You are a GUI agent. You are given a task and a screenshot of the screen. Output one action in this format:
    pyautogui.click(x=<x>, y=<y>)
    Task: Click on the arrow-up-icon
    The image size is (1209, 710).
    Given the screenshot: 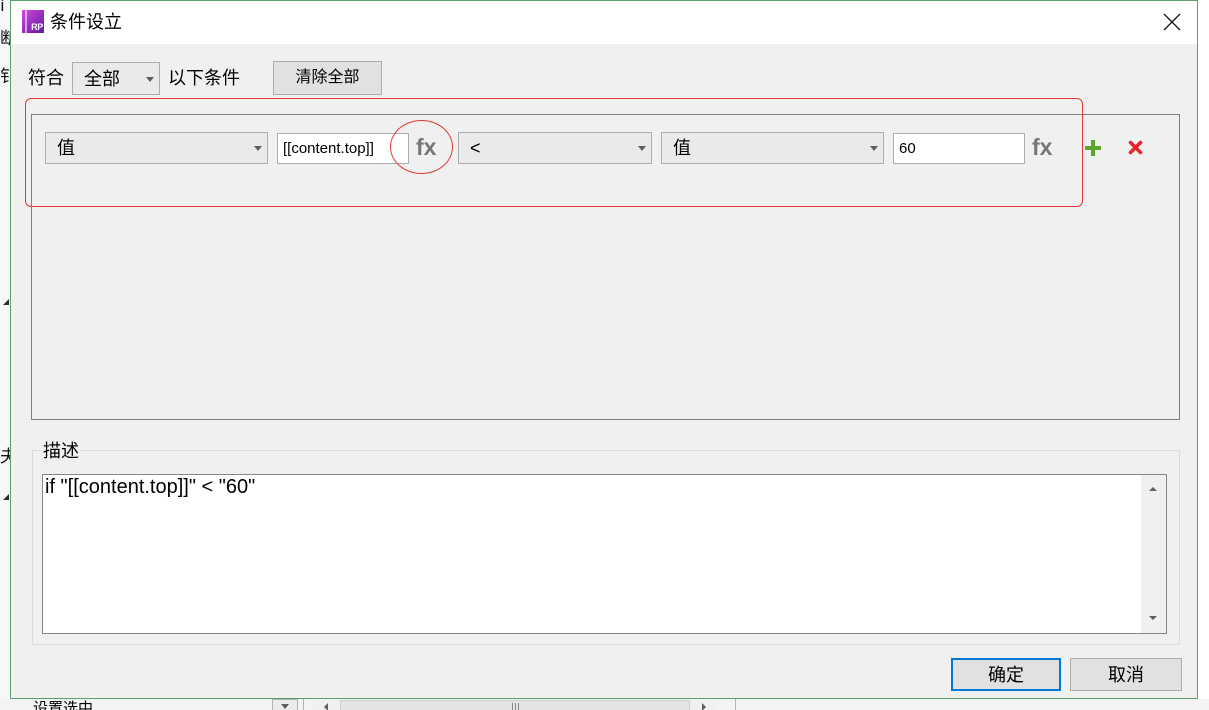 What is the action you would take?
    pyautogui.click(x=1153, y=489)
    